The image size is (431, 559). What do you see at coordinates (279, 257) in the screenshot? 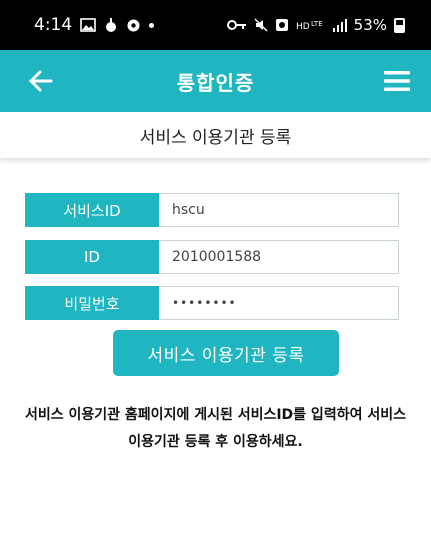
I see `id-input: 2010001588` at bounding box center [279, 257].